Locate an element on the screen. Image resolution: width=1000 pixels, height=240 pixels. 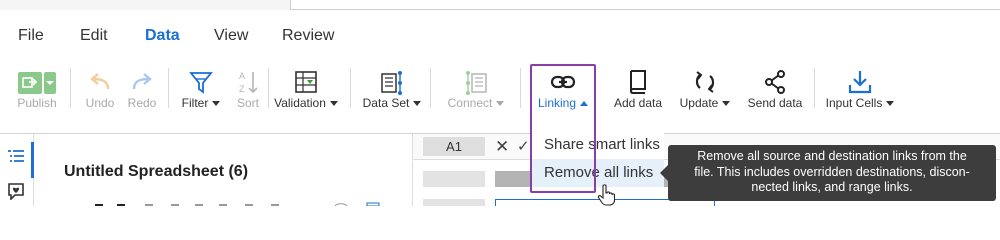
book-icon is located at coordinates (637, 82).